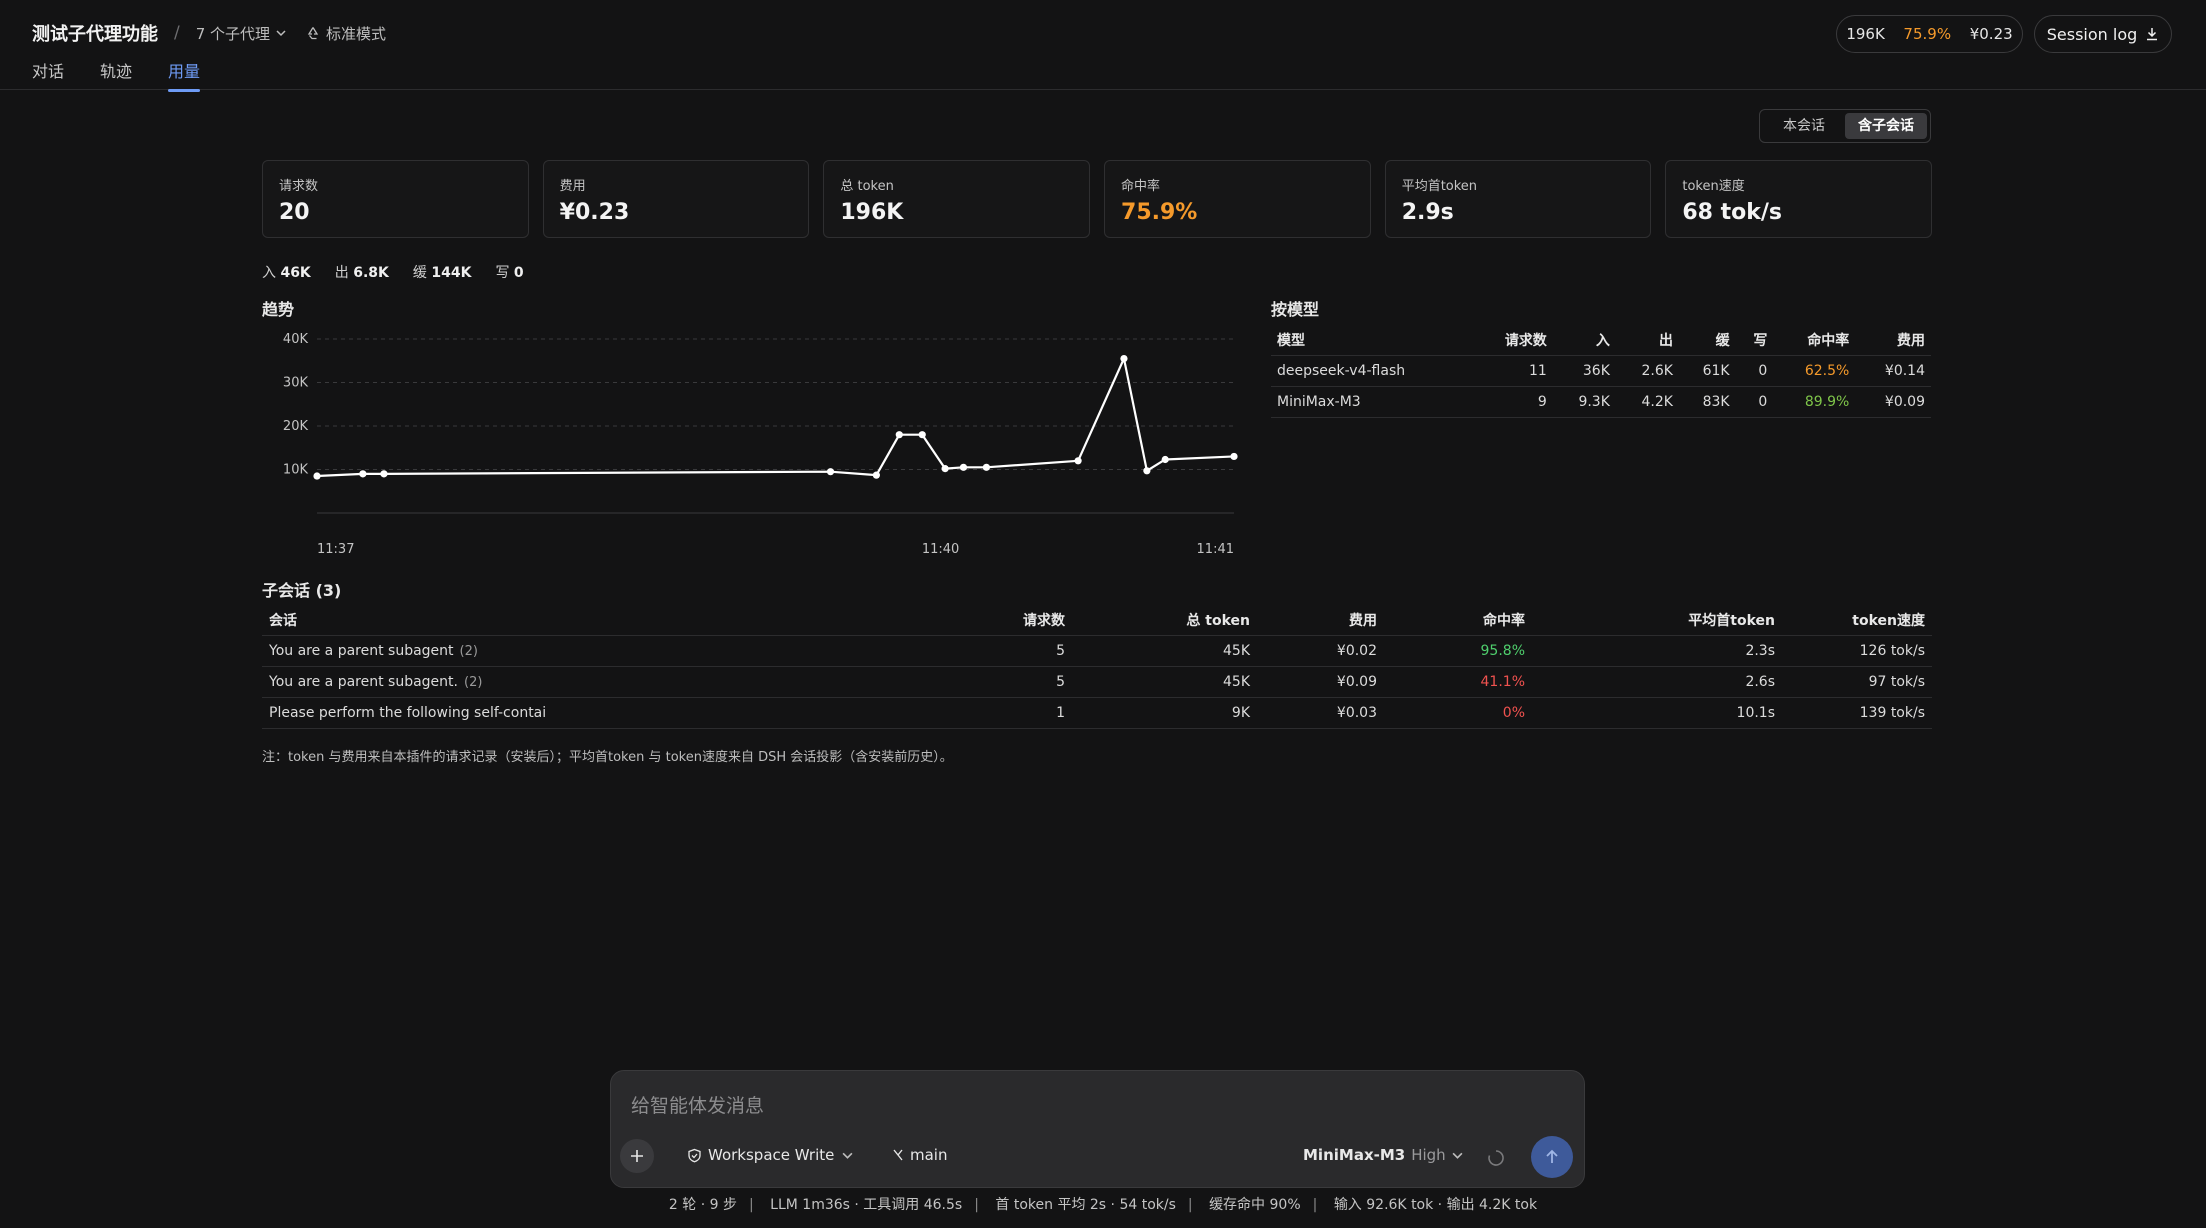 This screenshot has height=1228, width=2206. Describe the element at coordinates (1584, 340) in the screenshot. I see `col-input: 入` at that location.